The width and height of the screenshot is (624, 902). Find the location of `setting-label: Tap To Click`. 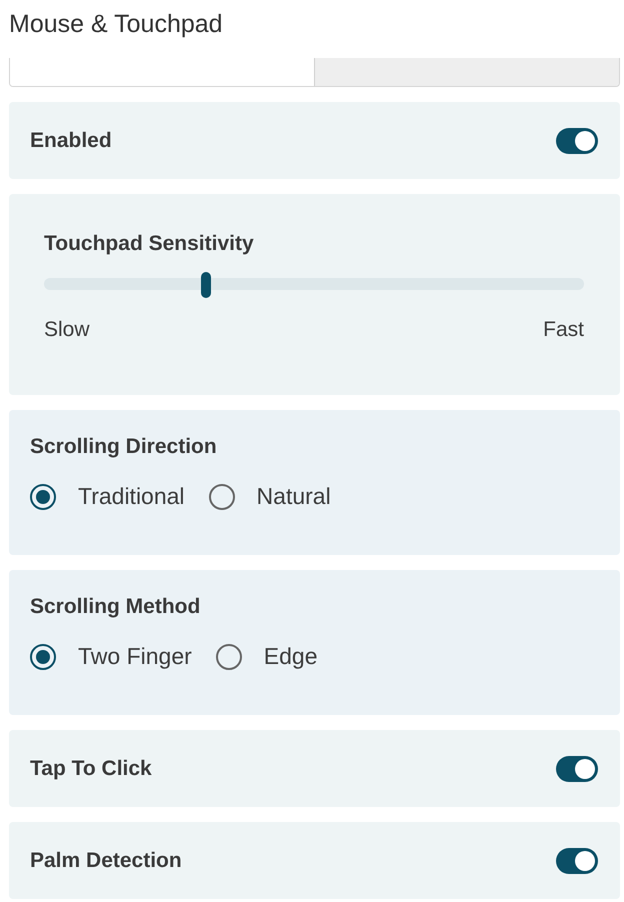

setting-label: Tap To Click is located at coordinates (91, 768).